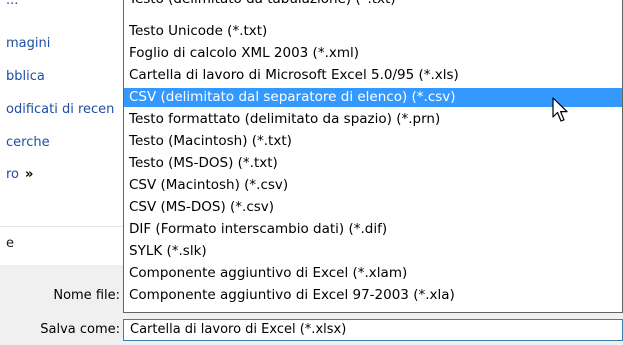  I want to click on nav-item-public: bblica, so click(25, 77).